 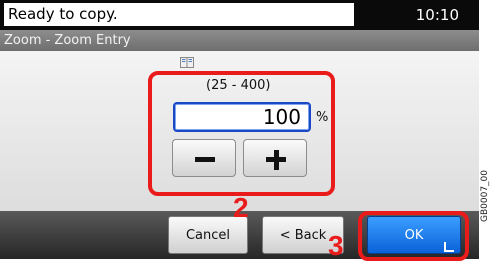 What do you see at coordinates (413, 236) in the screenshot?
I see `callout-box-ok` at bounding box center [413, 236].